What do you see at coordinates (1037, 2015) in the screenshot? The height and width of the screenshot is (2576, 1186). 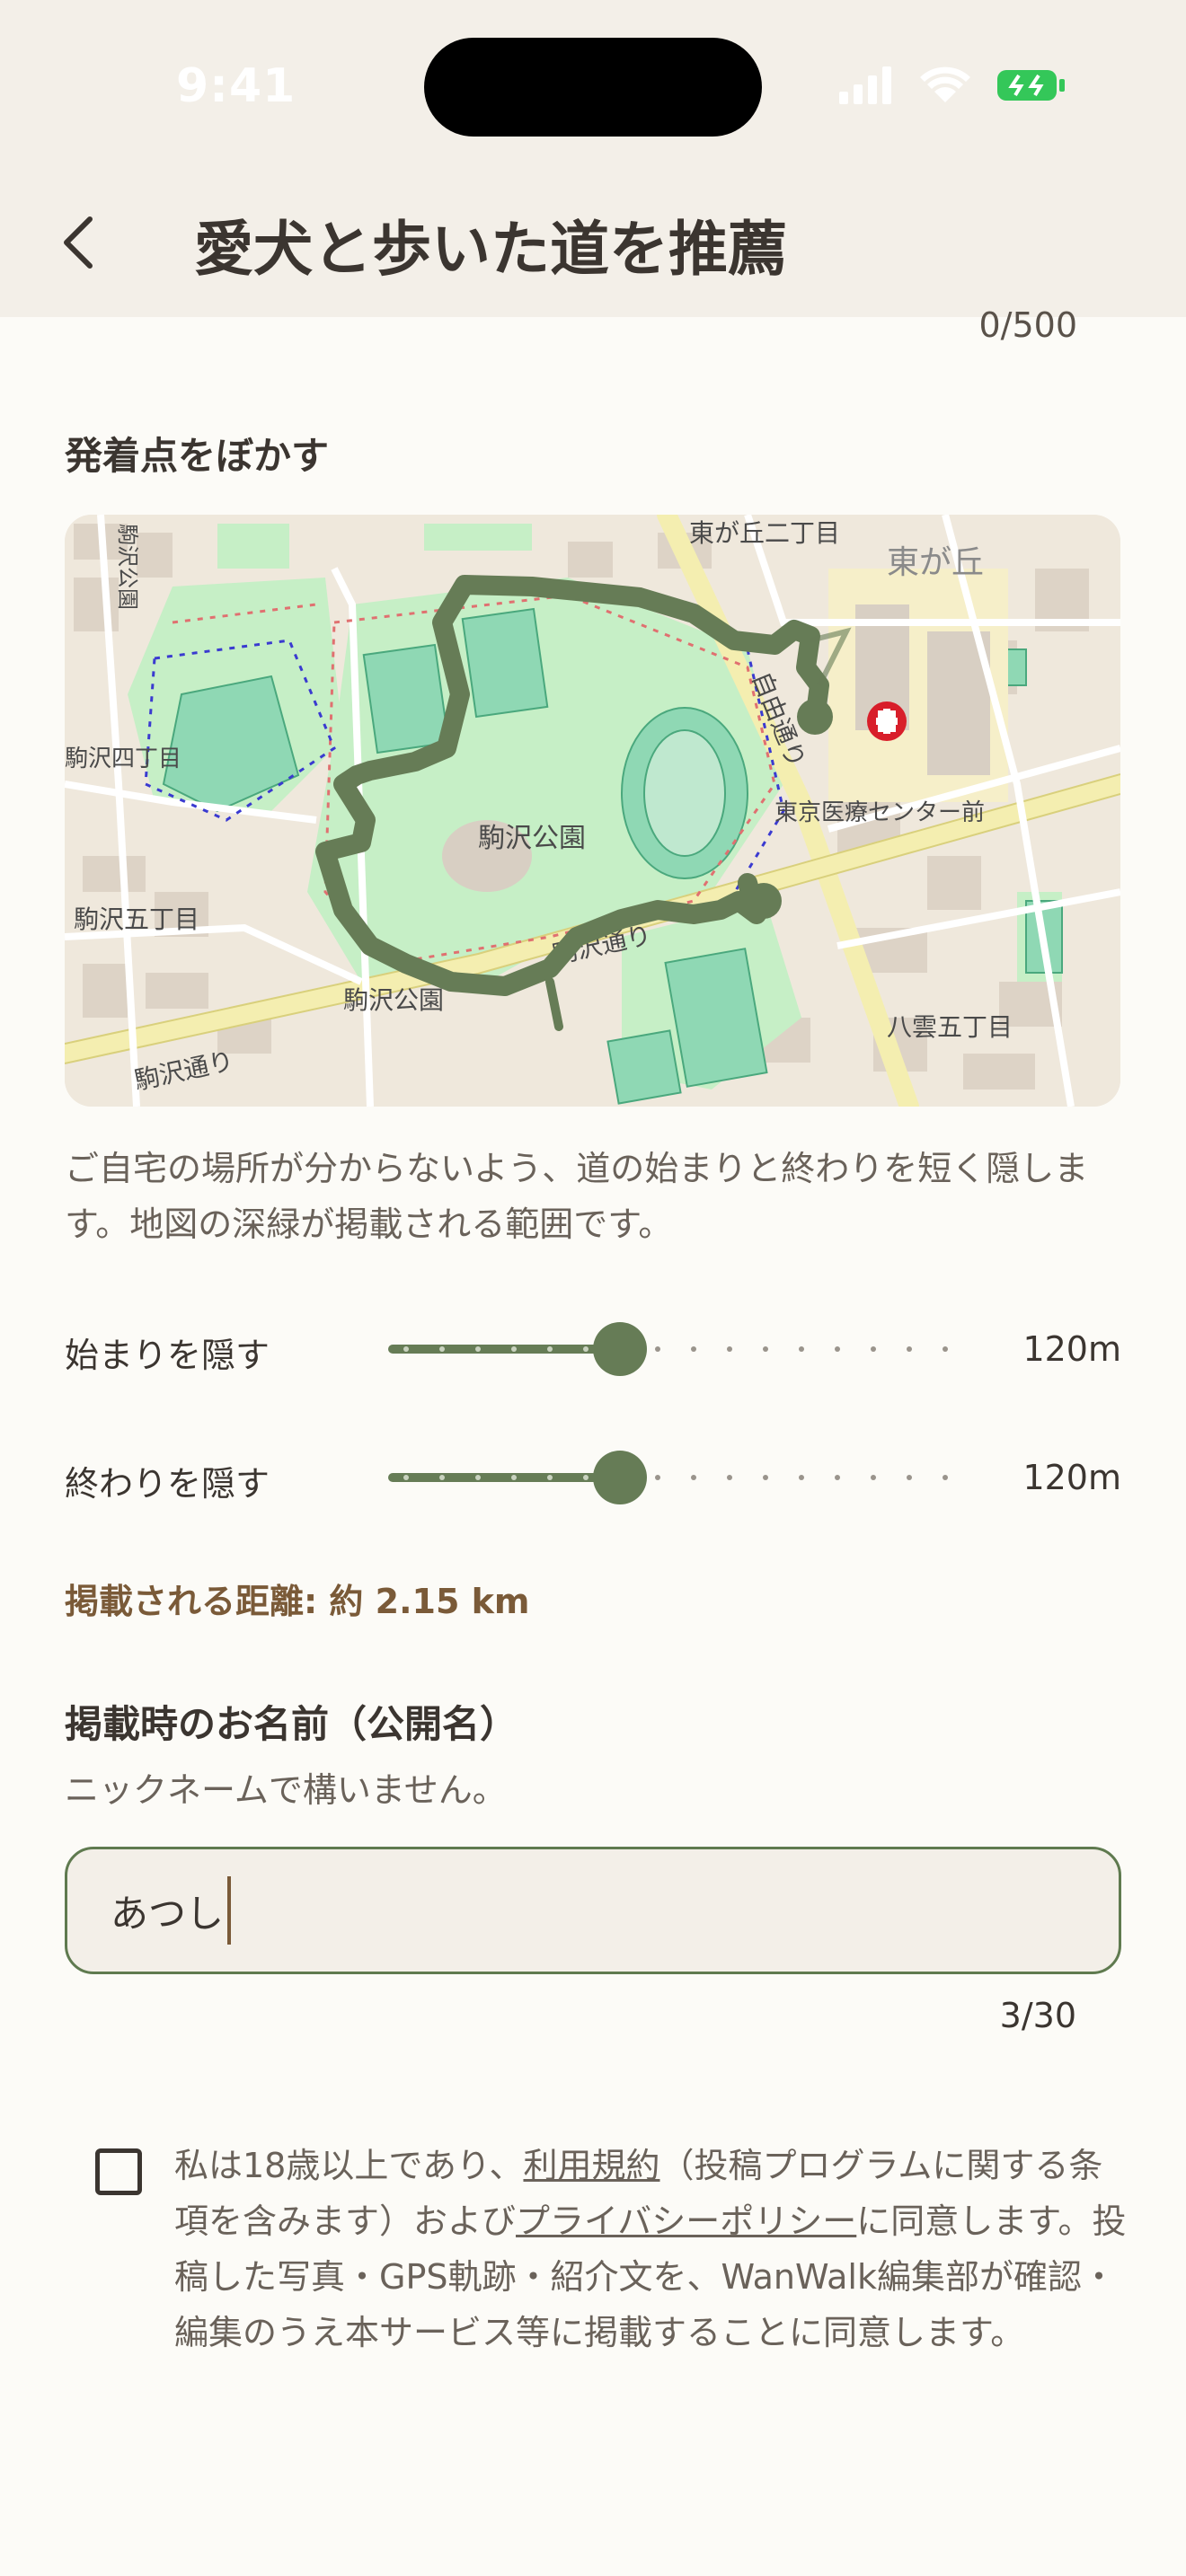 I see `name-char-count: 3/30` at bounding box center [1037, 2015].